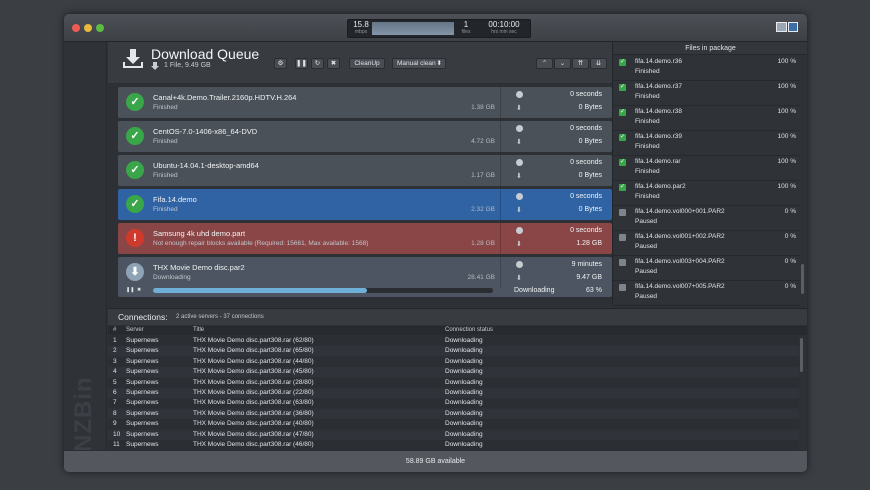  I want to click on file-row: fifa.14.demo.vol000+001.PAR2 Paused 0 %, so click(706, 218).